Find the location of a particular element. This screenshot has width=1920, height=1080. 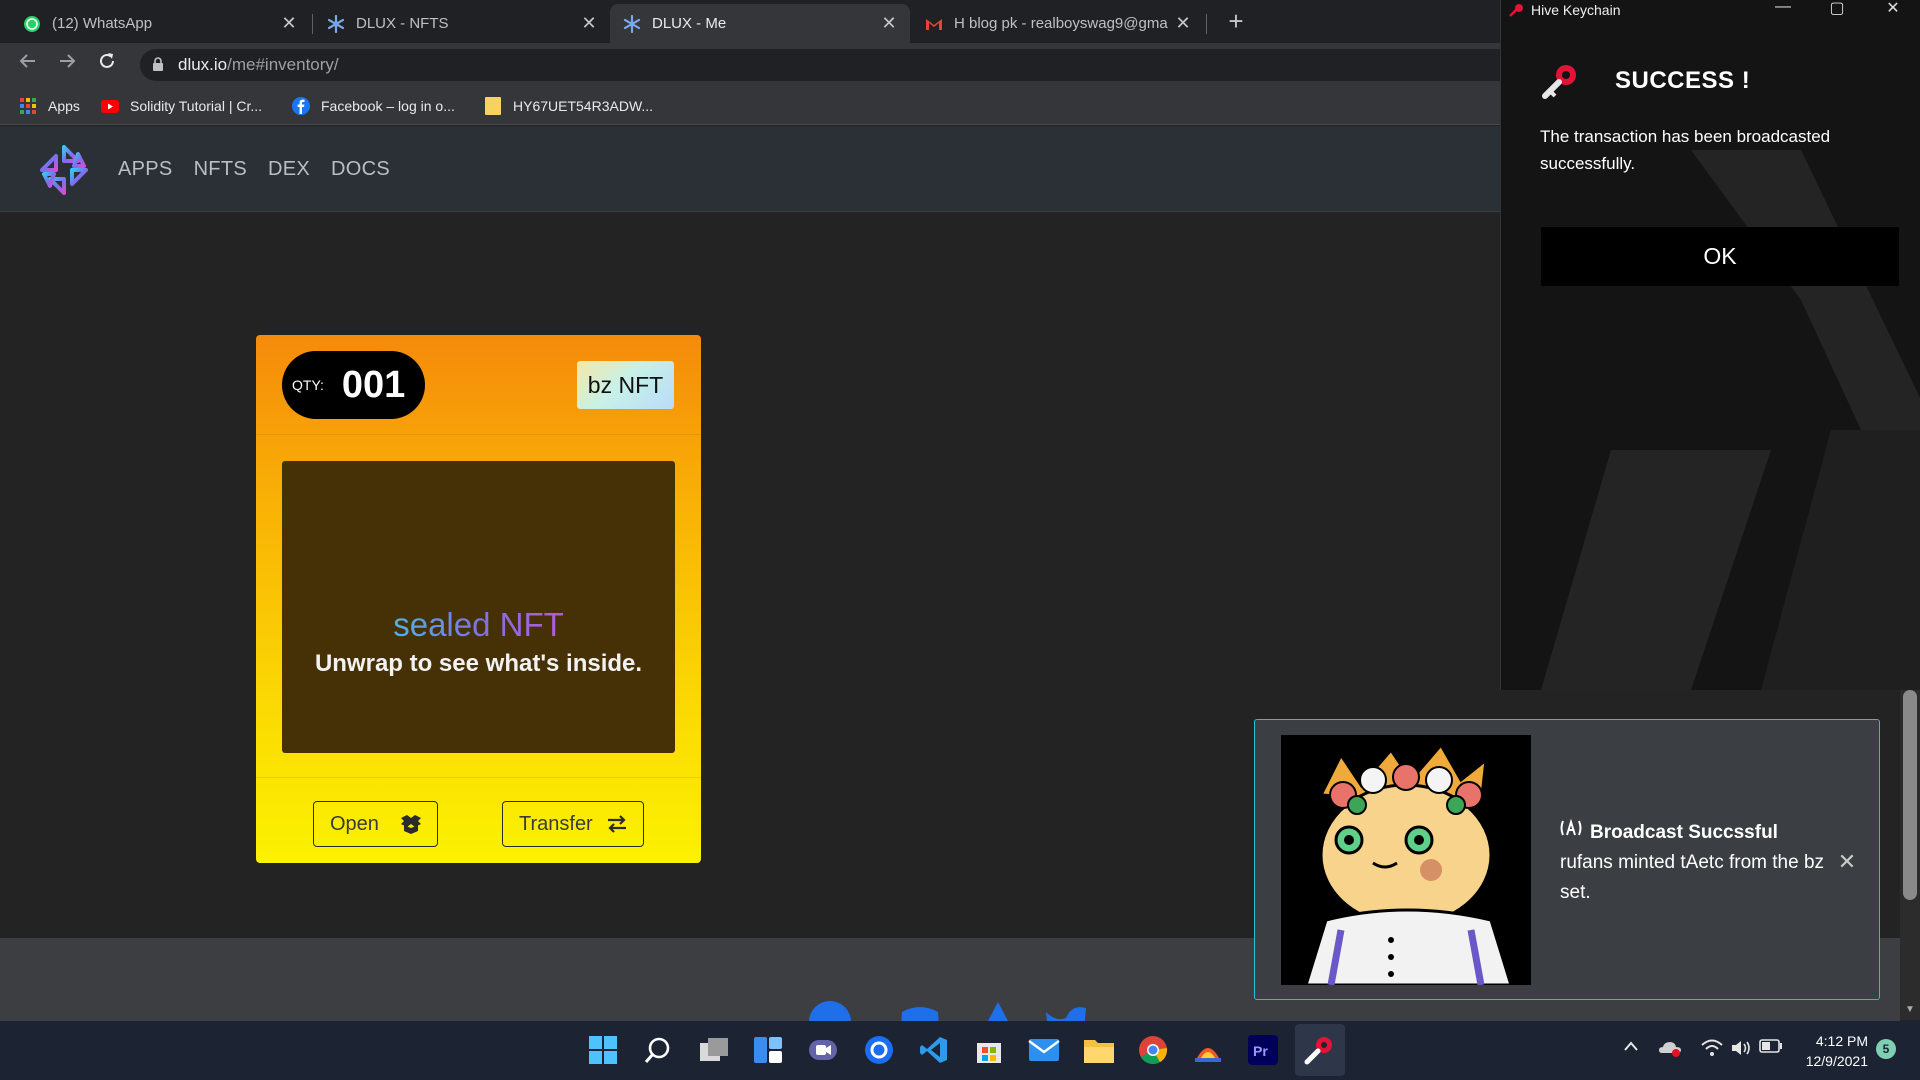

set-badge: bz NFT is located at coordinates (625, 385).